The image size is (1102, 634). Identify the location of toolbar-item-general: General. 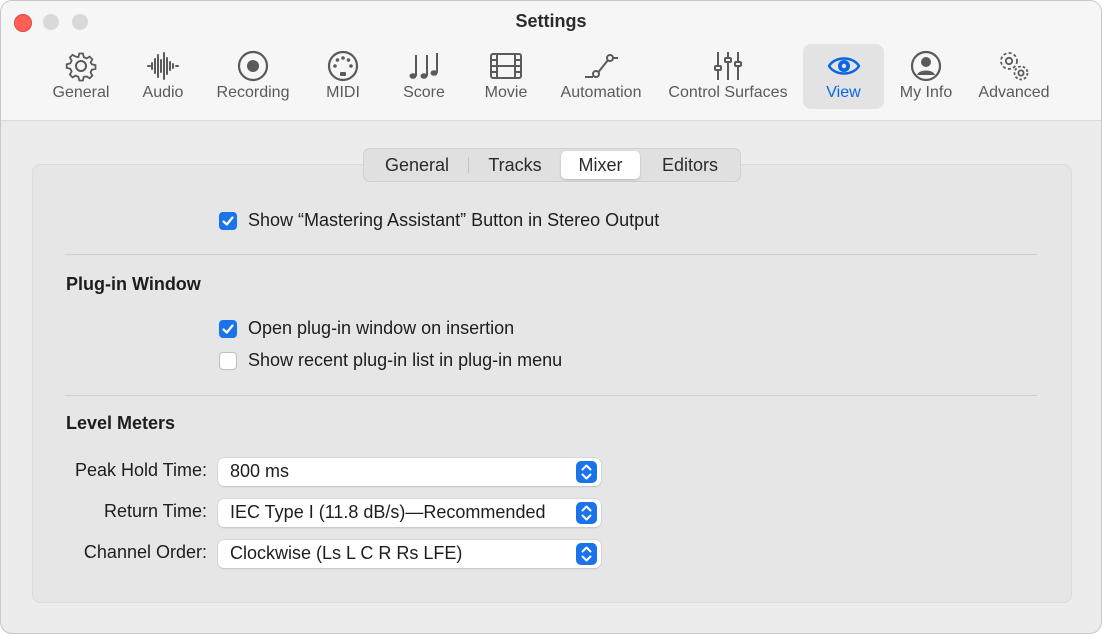
(81, 76).